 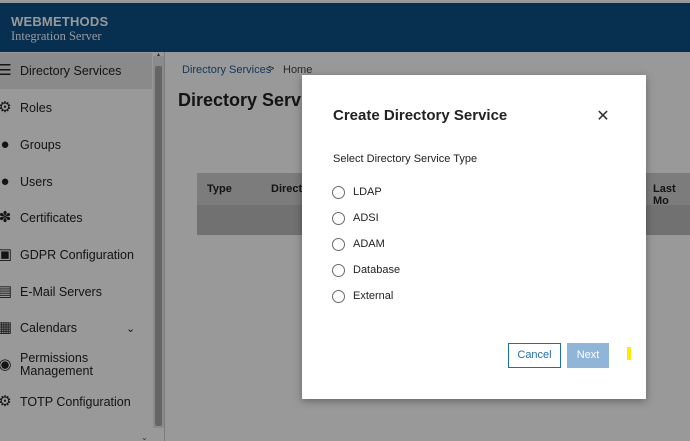 I want to click on option-external: External, so click(x=362, y=296).